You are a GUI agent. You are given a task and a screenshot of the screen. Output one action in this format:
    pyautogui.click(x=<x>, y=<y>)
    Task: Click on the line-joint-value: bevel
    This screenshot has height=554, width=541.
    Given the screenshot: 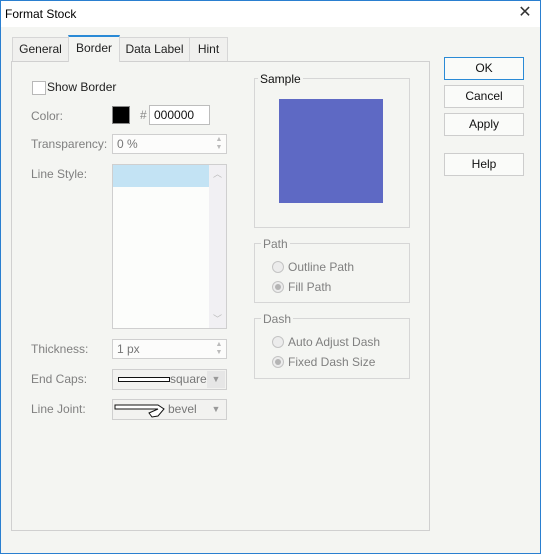 What is the action you would take?
    pyautogui.click(x=182, y=409)
    